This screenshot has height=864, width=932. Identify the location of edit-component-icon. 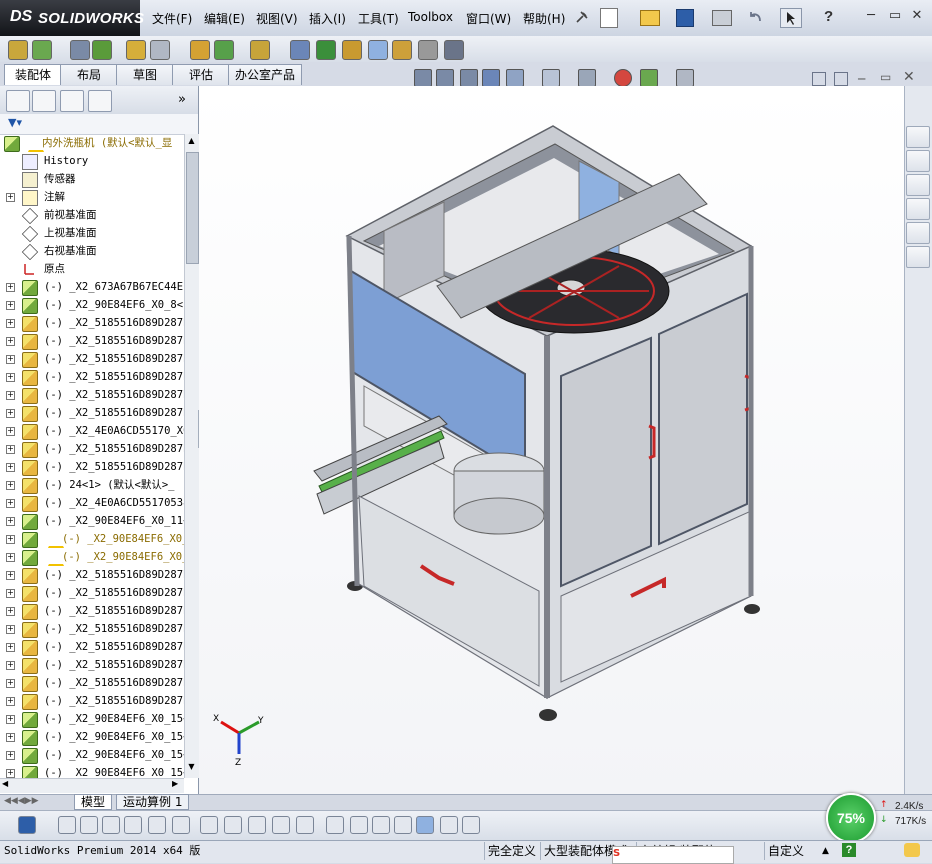
(18, 50).